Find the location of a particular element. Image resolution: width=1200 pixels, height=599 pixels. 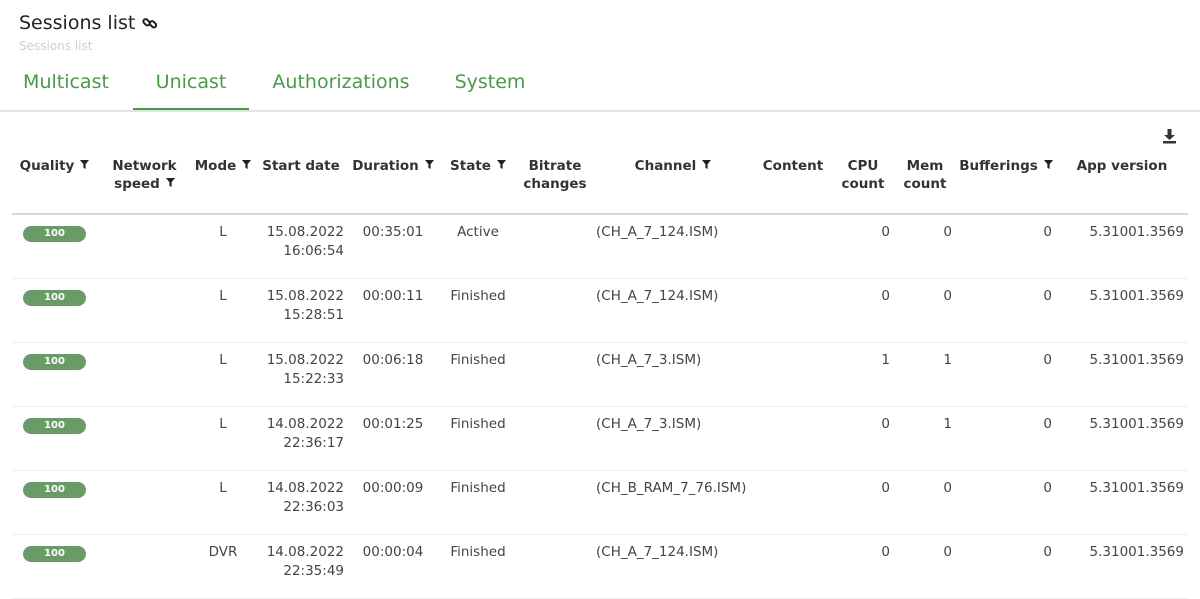

tab-system: System is located at coordinates (490, 89).